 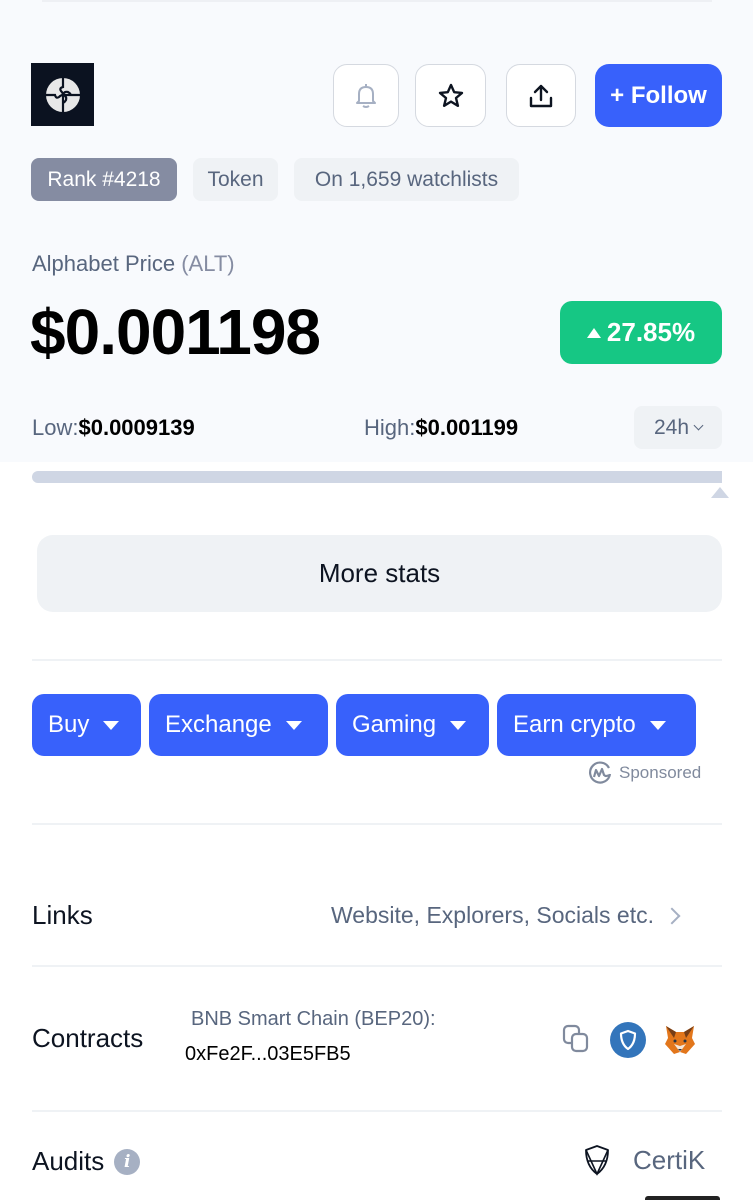 I want to click on price-alert-button, so click(x=366, y=95).